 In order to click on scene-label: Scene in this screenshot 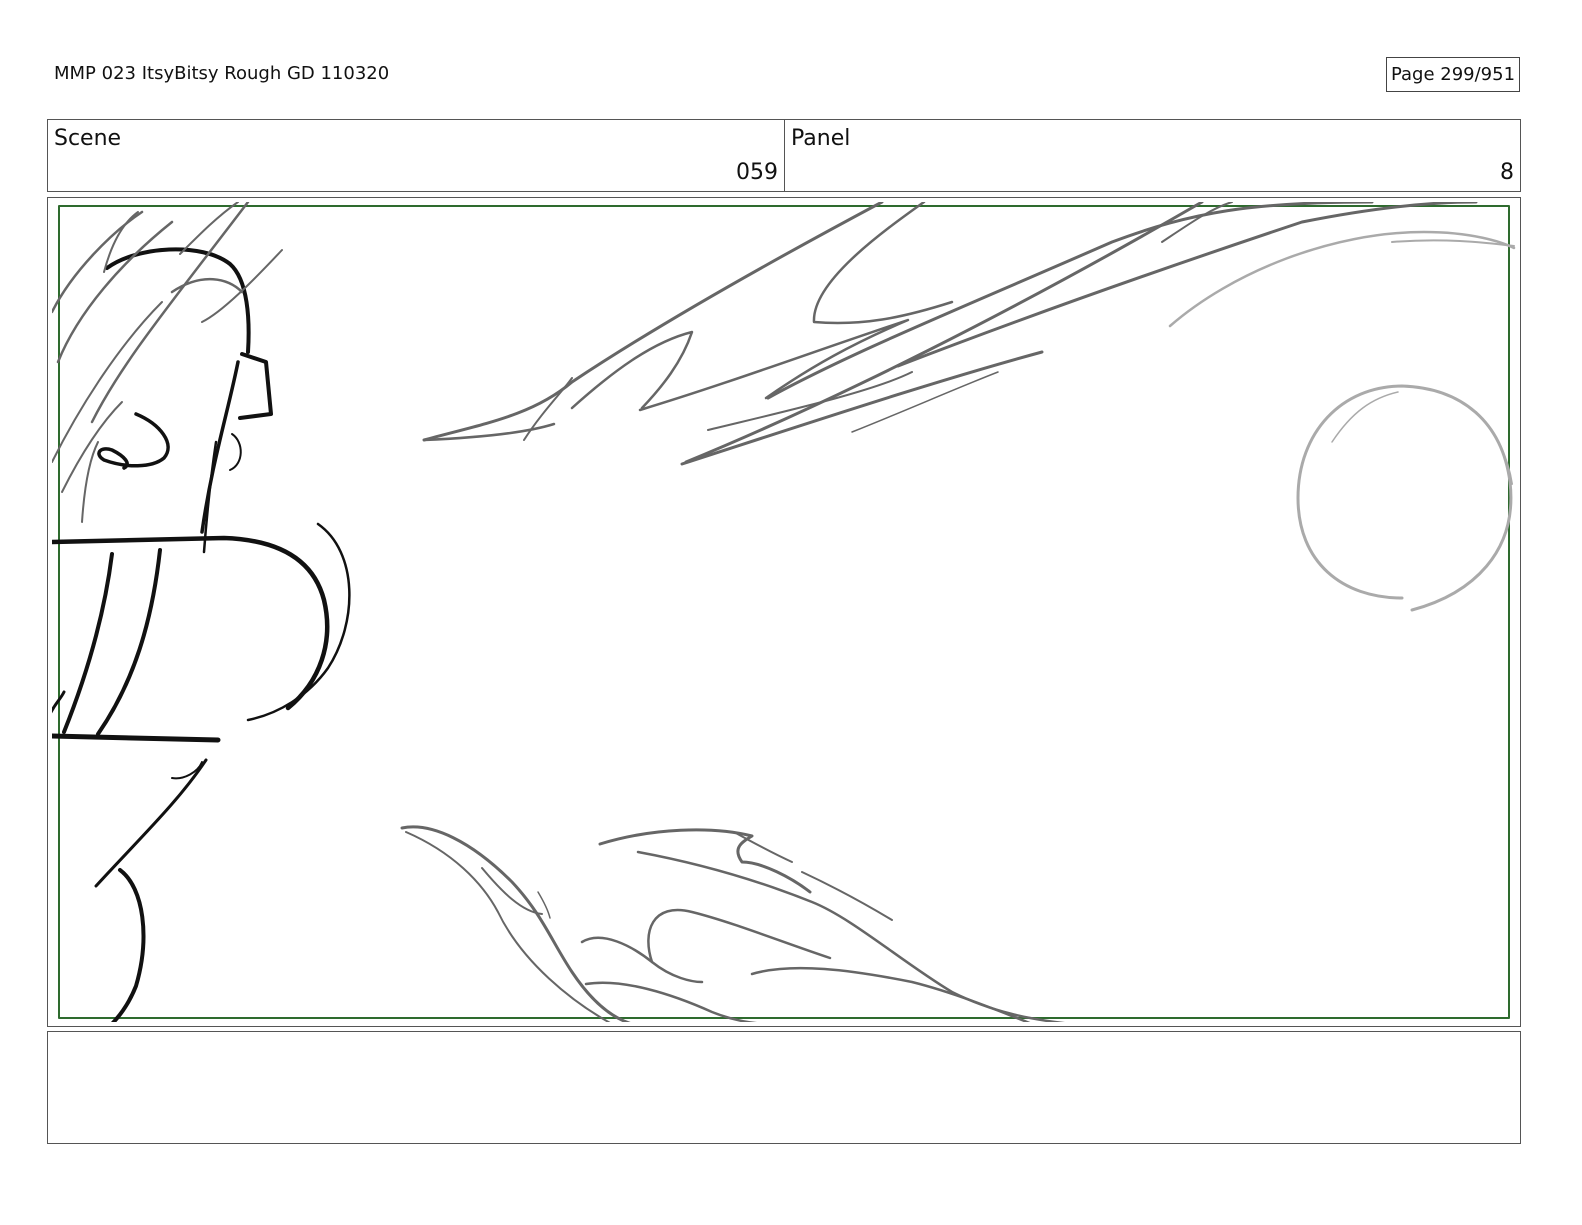, I will do `click(88, 138)`.